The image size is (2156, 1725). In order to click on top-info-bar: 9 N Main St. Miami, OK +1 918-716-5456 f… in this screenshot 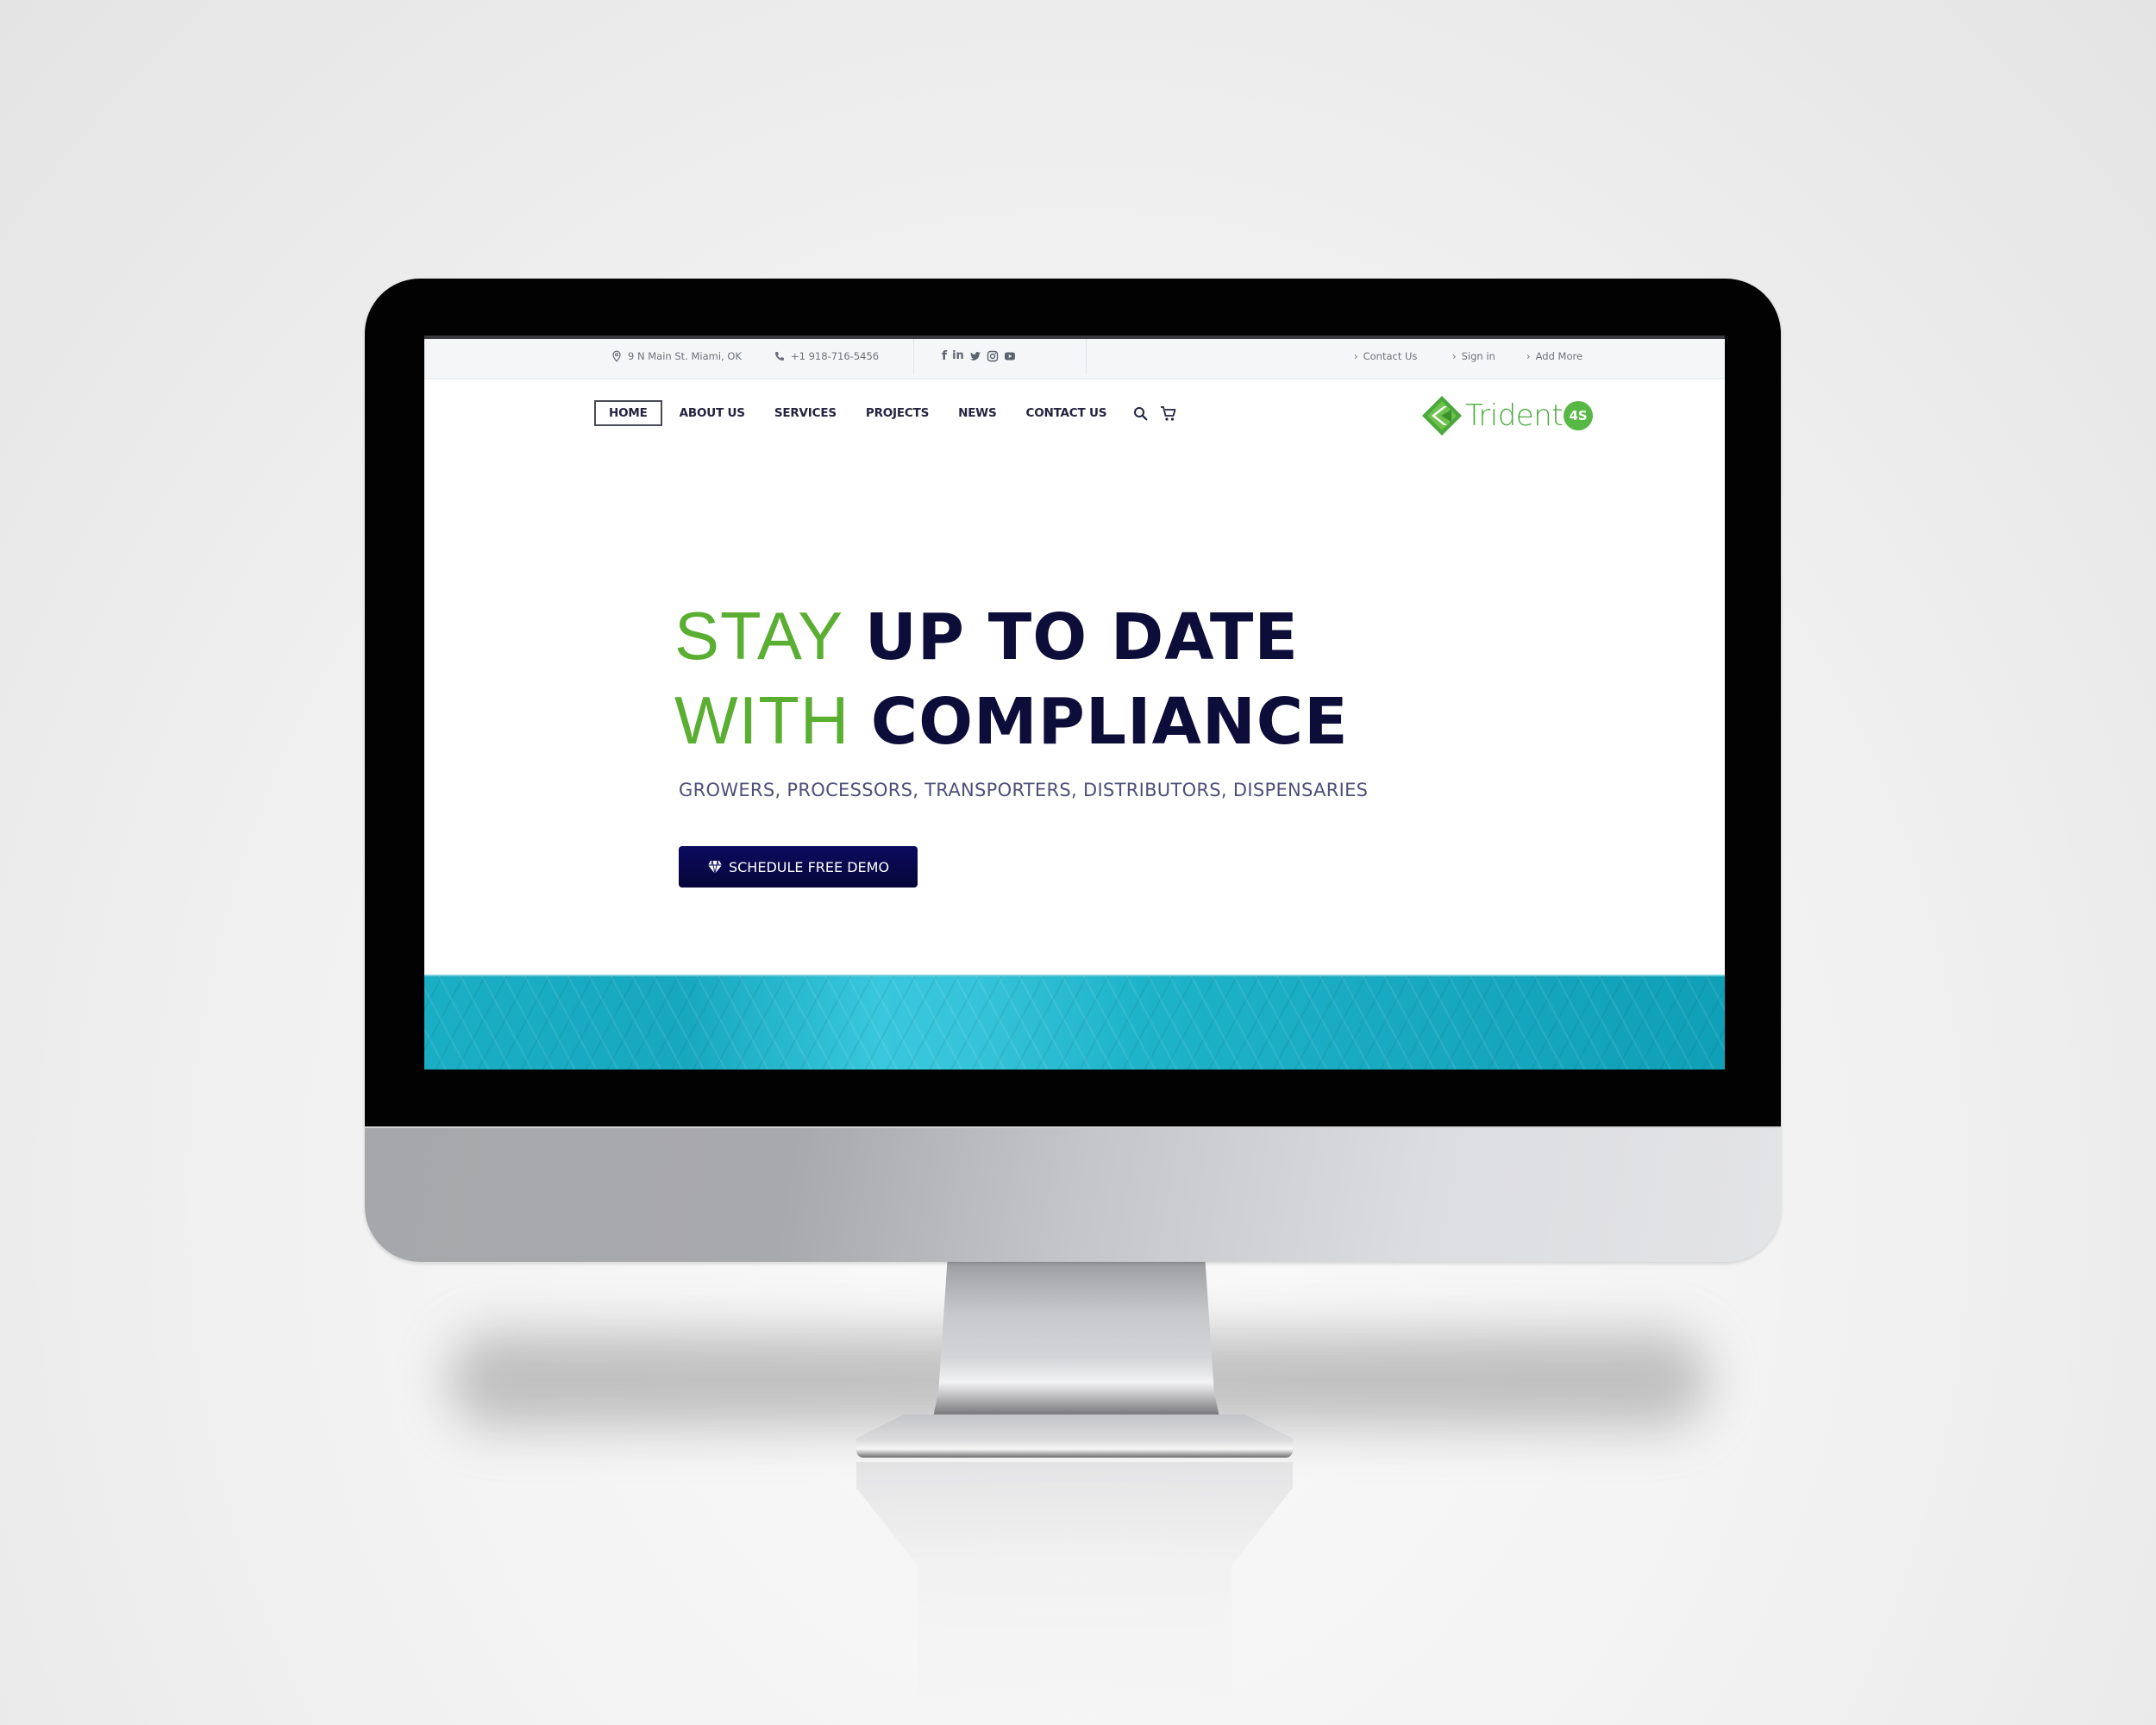, I will do `click(1074, 358)`.